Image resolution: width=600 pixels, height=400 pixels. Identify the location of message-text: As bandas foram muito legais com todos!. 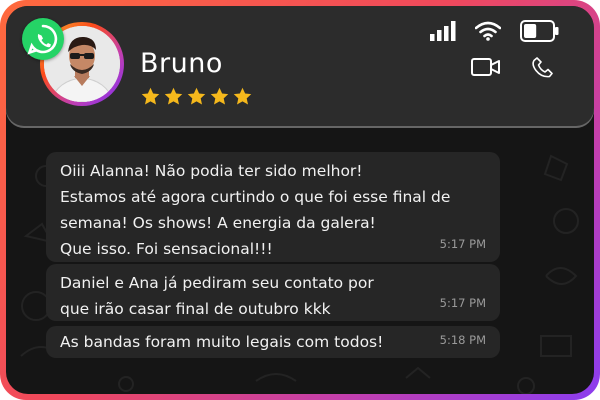
(222, 342).